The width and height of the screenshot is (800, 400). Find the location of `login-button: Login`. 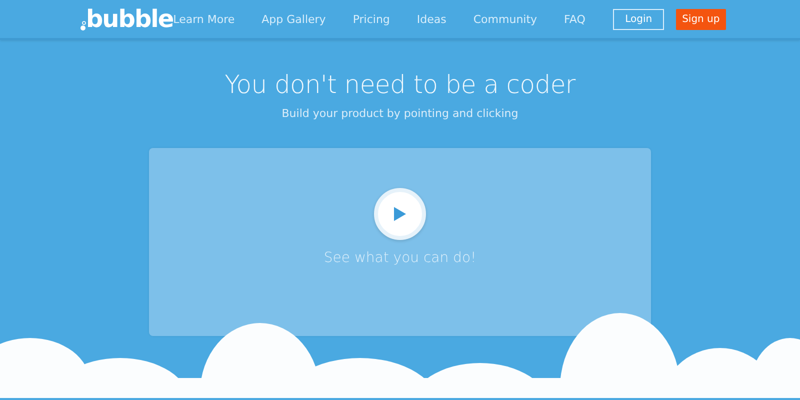

login-button: Login is located at coordinates (638, 19).